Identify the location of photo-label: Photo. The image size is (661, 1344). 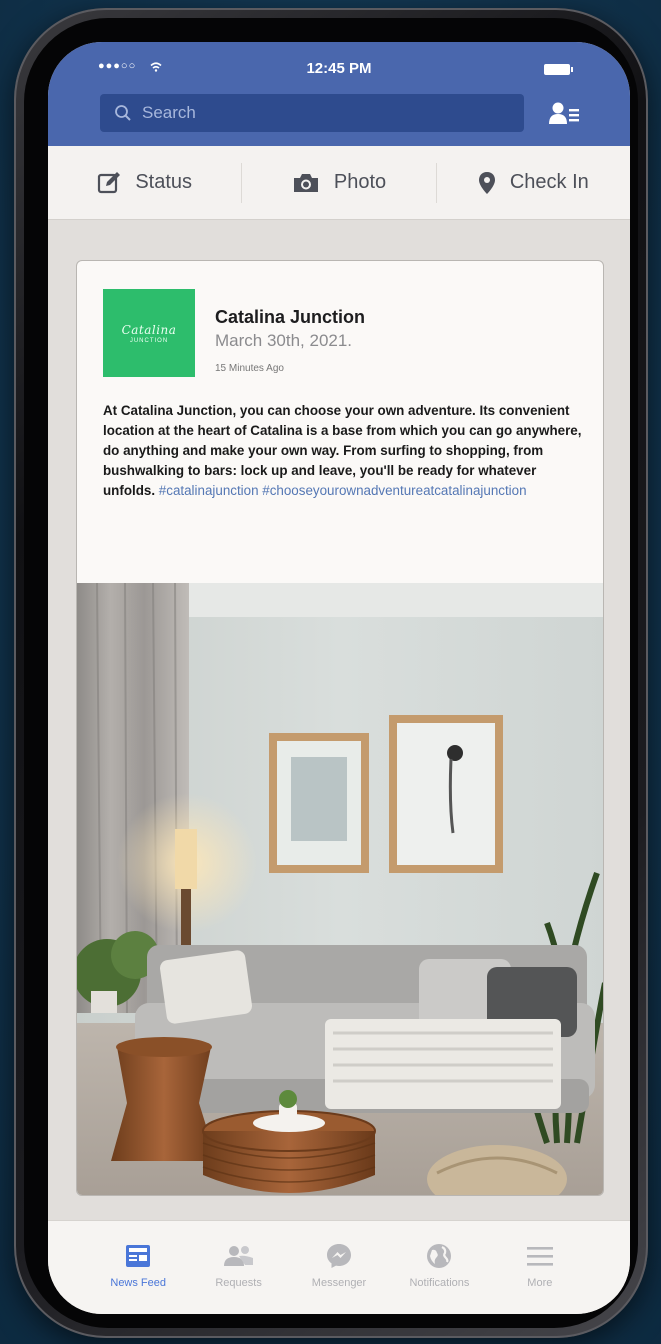
(360, 182).